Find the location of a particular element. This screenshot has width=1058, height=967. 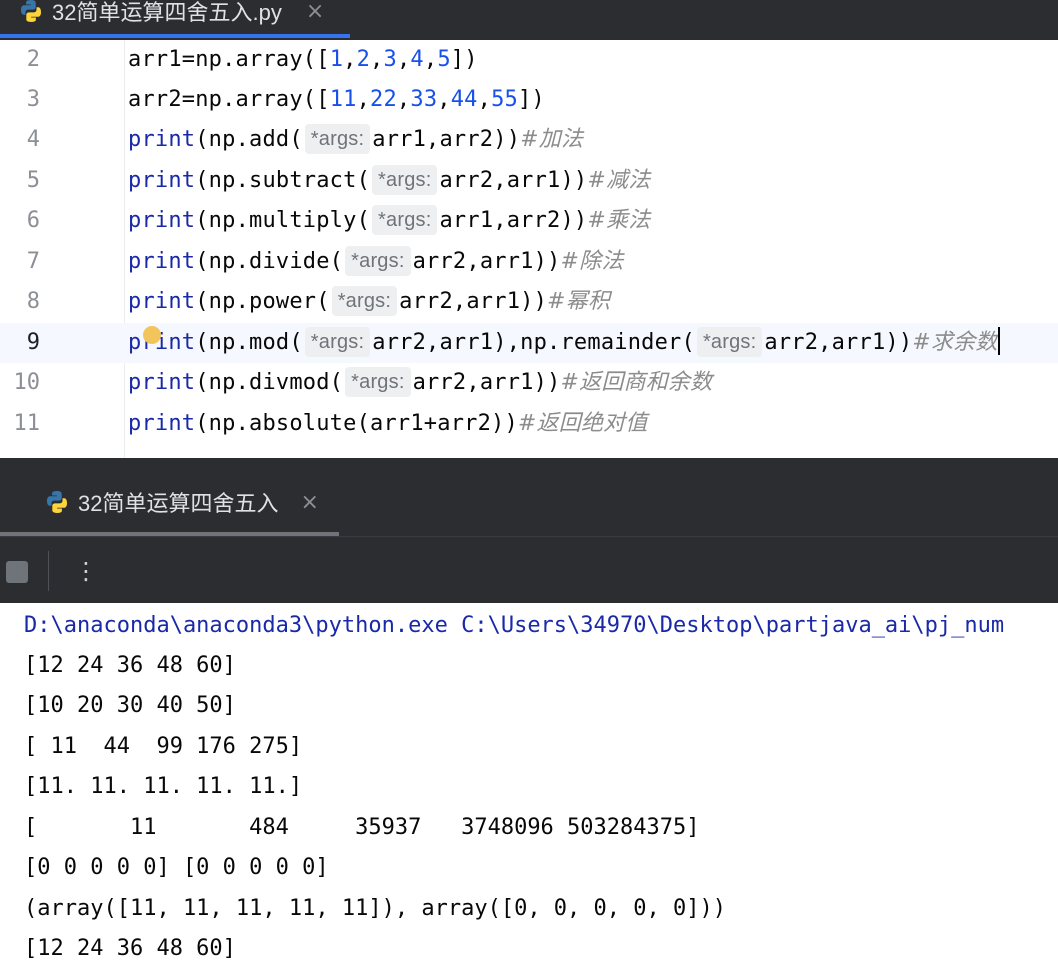

code-line: 6 print(np.multiply(*args: arr1,arr2))#乘法 is located at coordinates (529, 221).